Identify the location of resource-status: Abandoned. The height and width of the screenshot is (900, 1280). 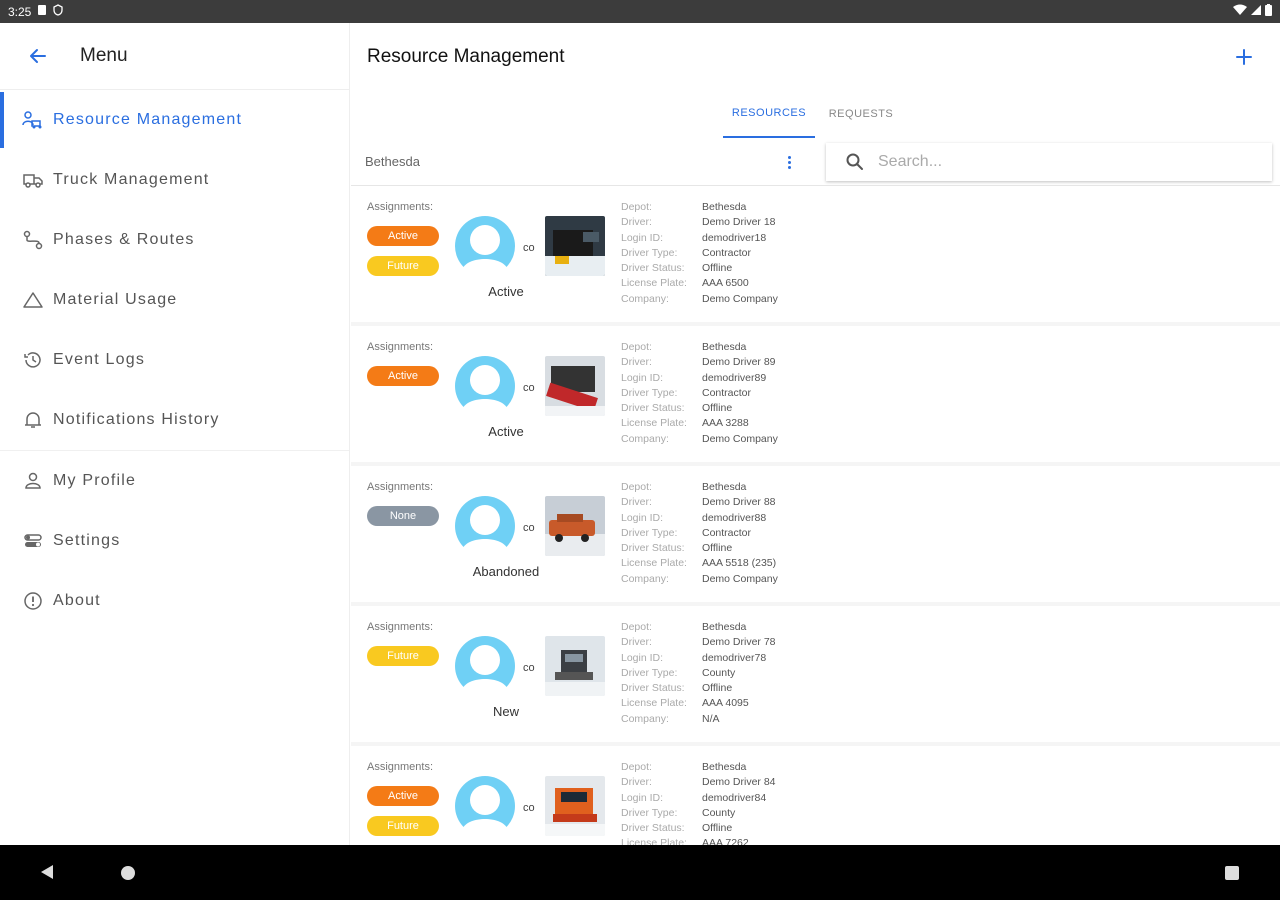
(506, 571).